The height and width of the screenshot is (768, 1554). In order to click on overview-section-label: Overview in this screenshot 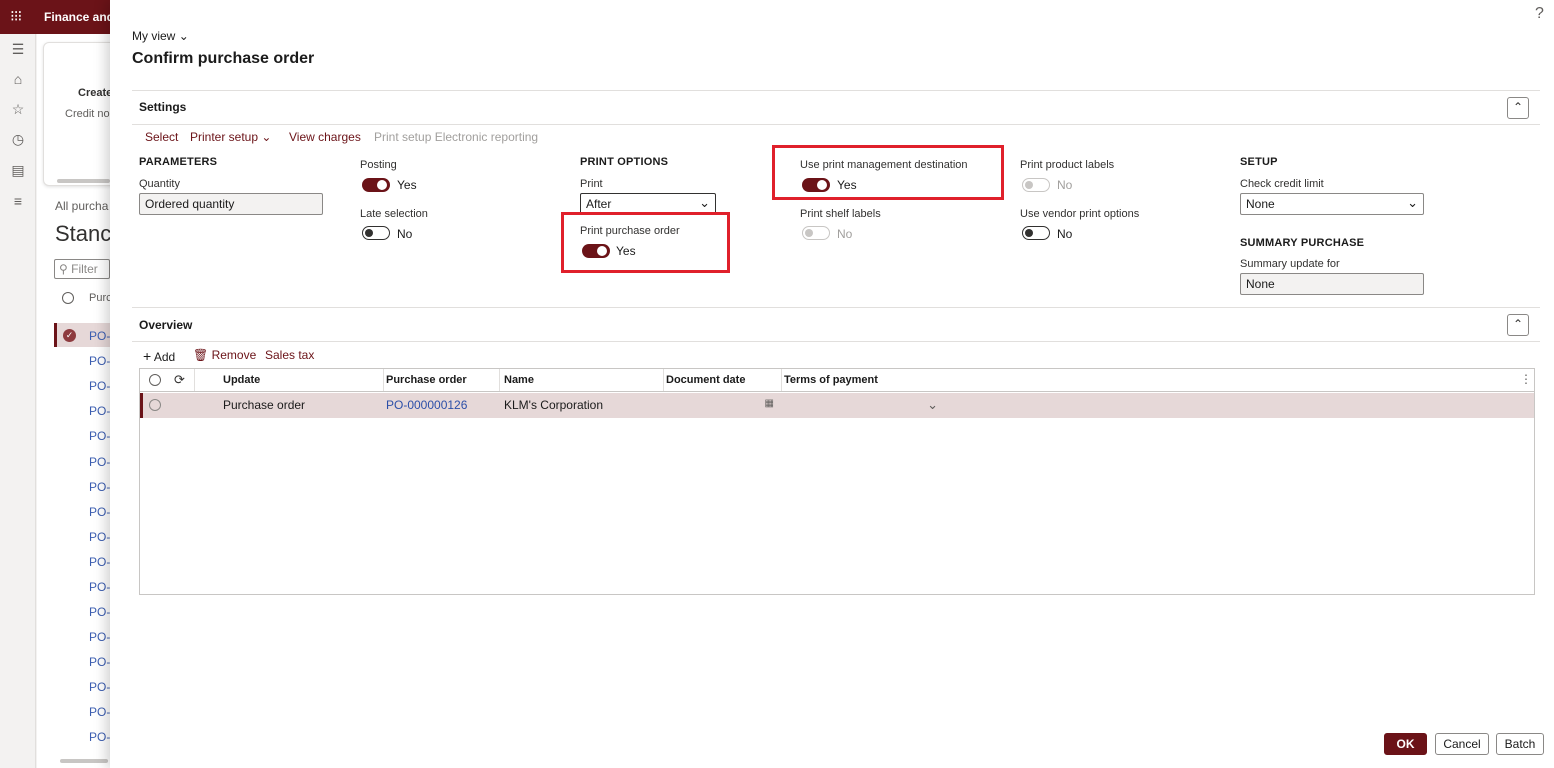, I will do `click(165, 325)`.